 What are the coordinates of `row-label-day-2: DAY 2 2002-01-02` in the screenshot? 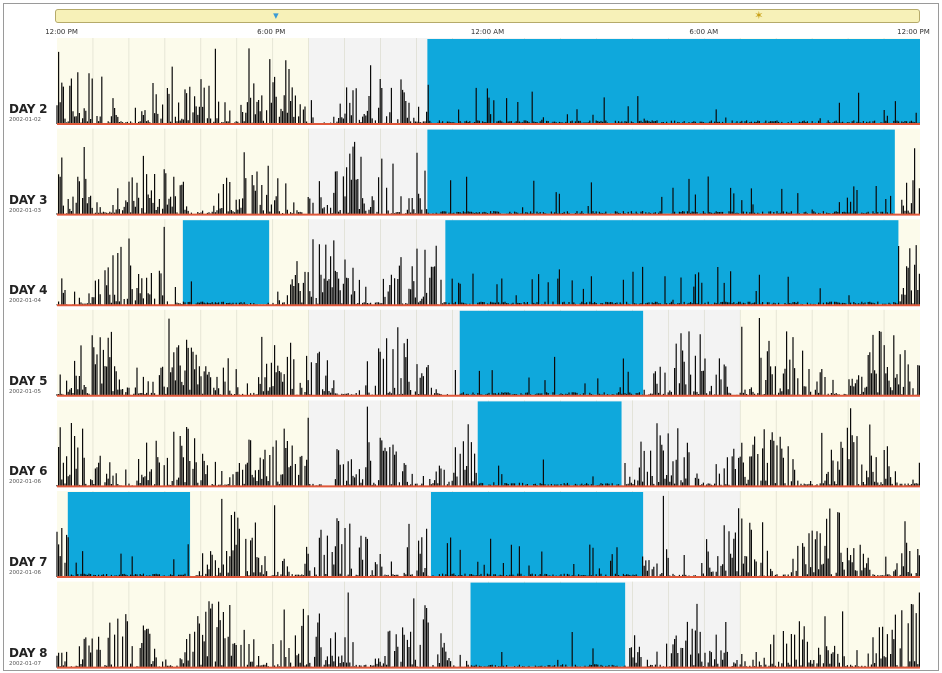 It's located at (33, 112).